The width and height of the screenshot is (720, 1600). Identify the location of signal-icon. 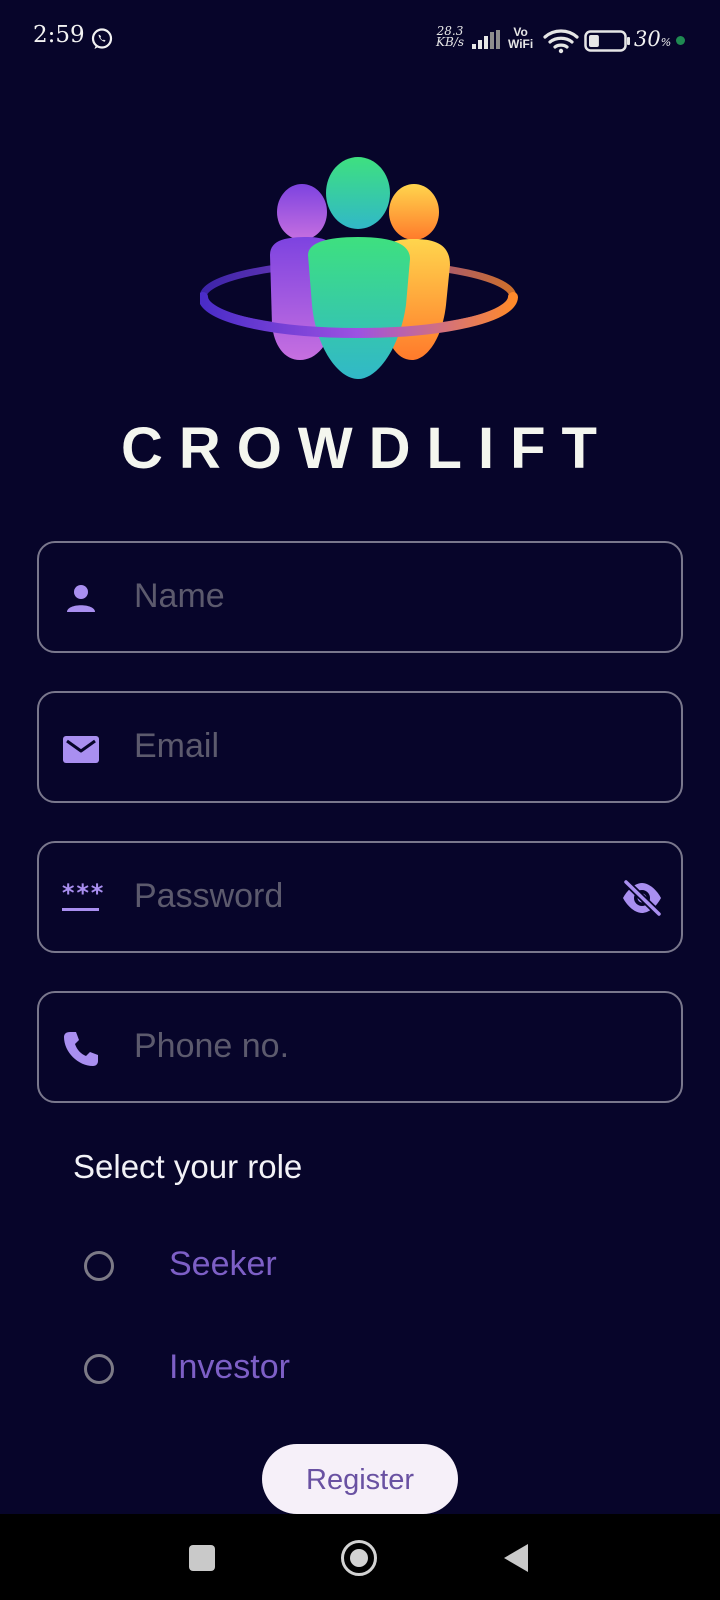
(487, 42).